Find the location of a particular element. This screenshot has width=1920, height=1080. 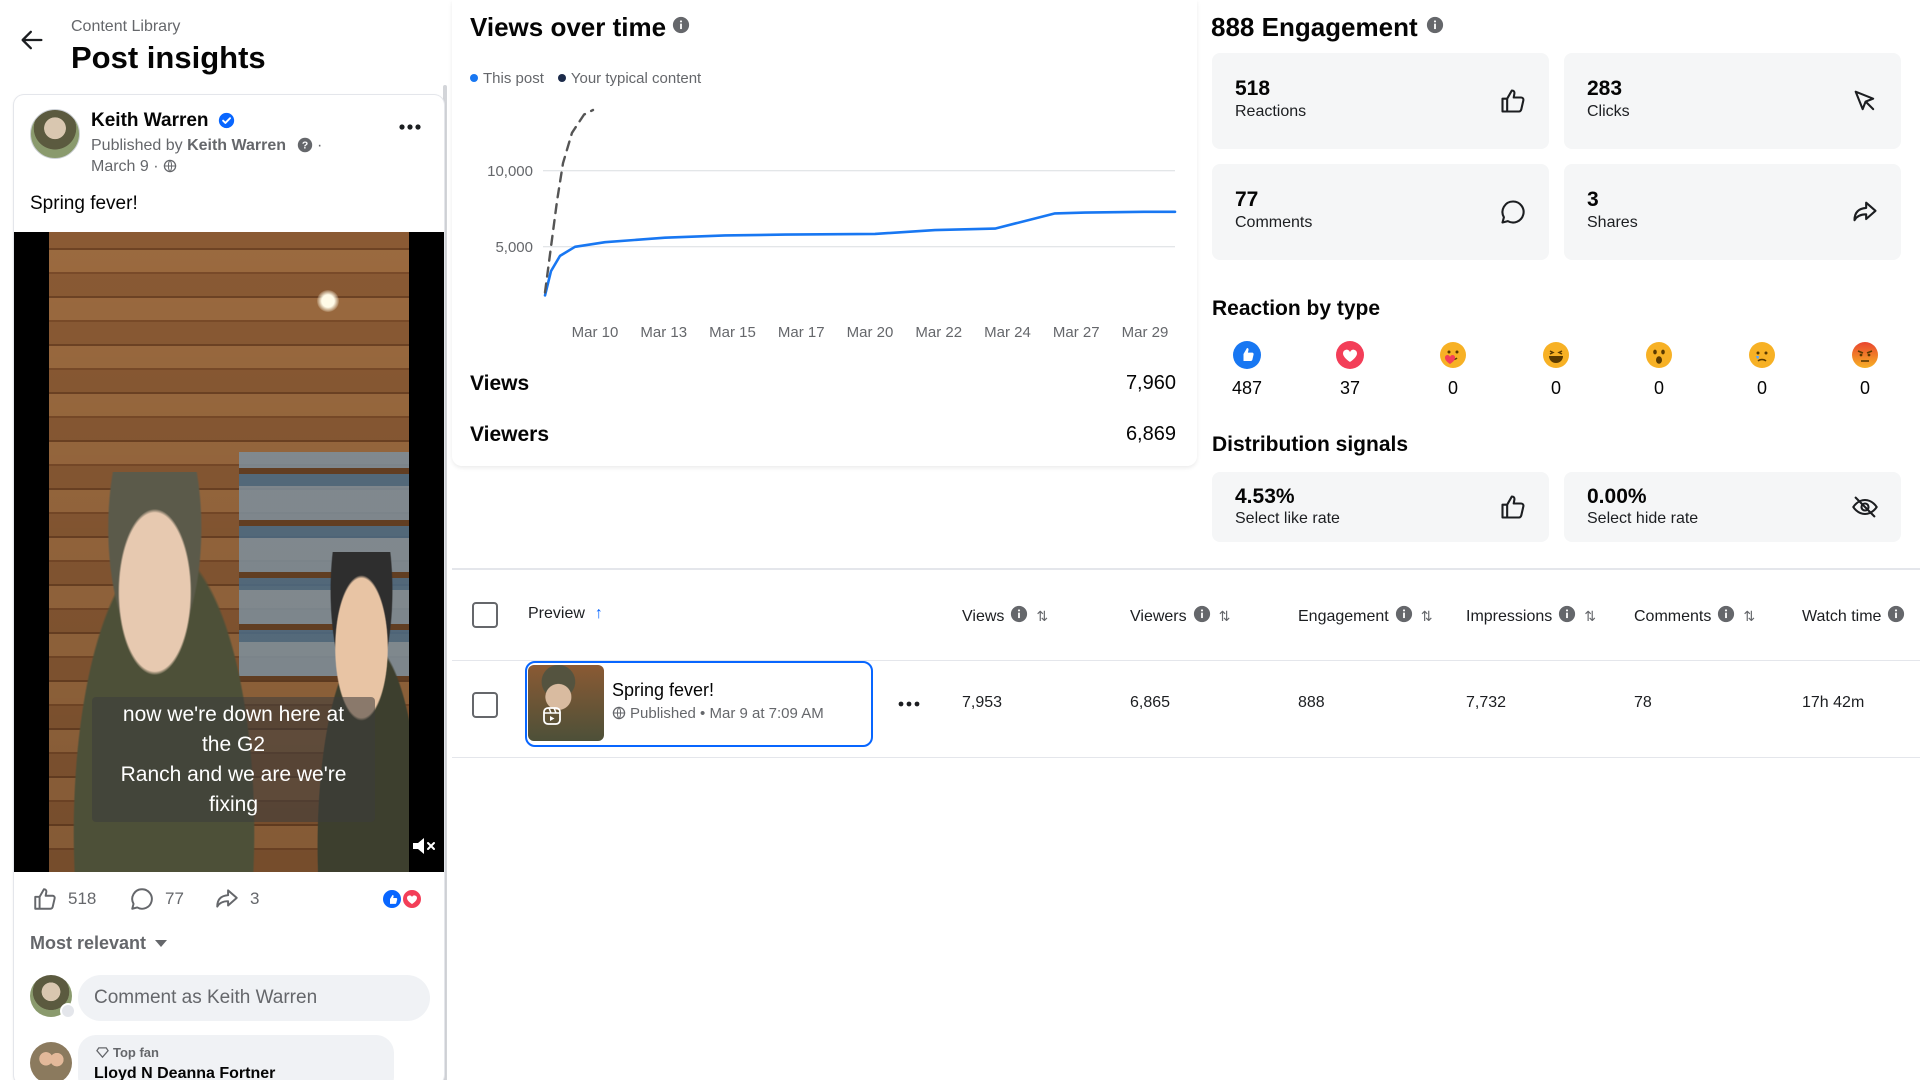

post-status: Published is located at coordinates (663, 713).